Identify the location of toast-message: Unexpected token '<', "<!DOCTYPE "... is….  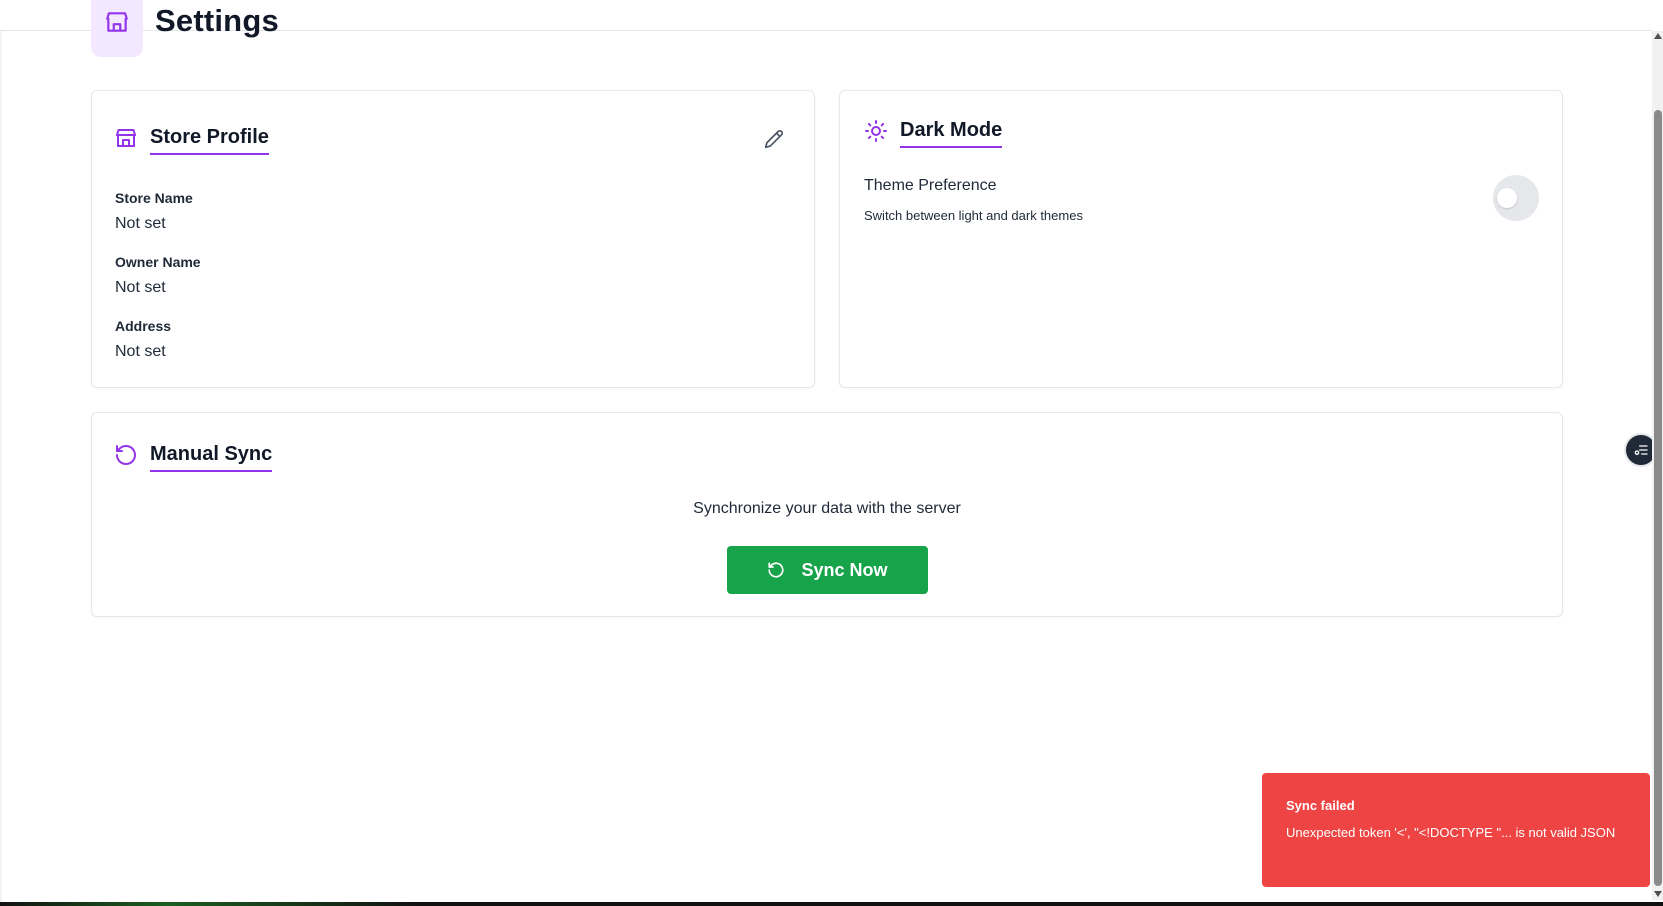
(1451, 832).